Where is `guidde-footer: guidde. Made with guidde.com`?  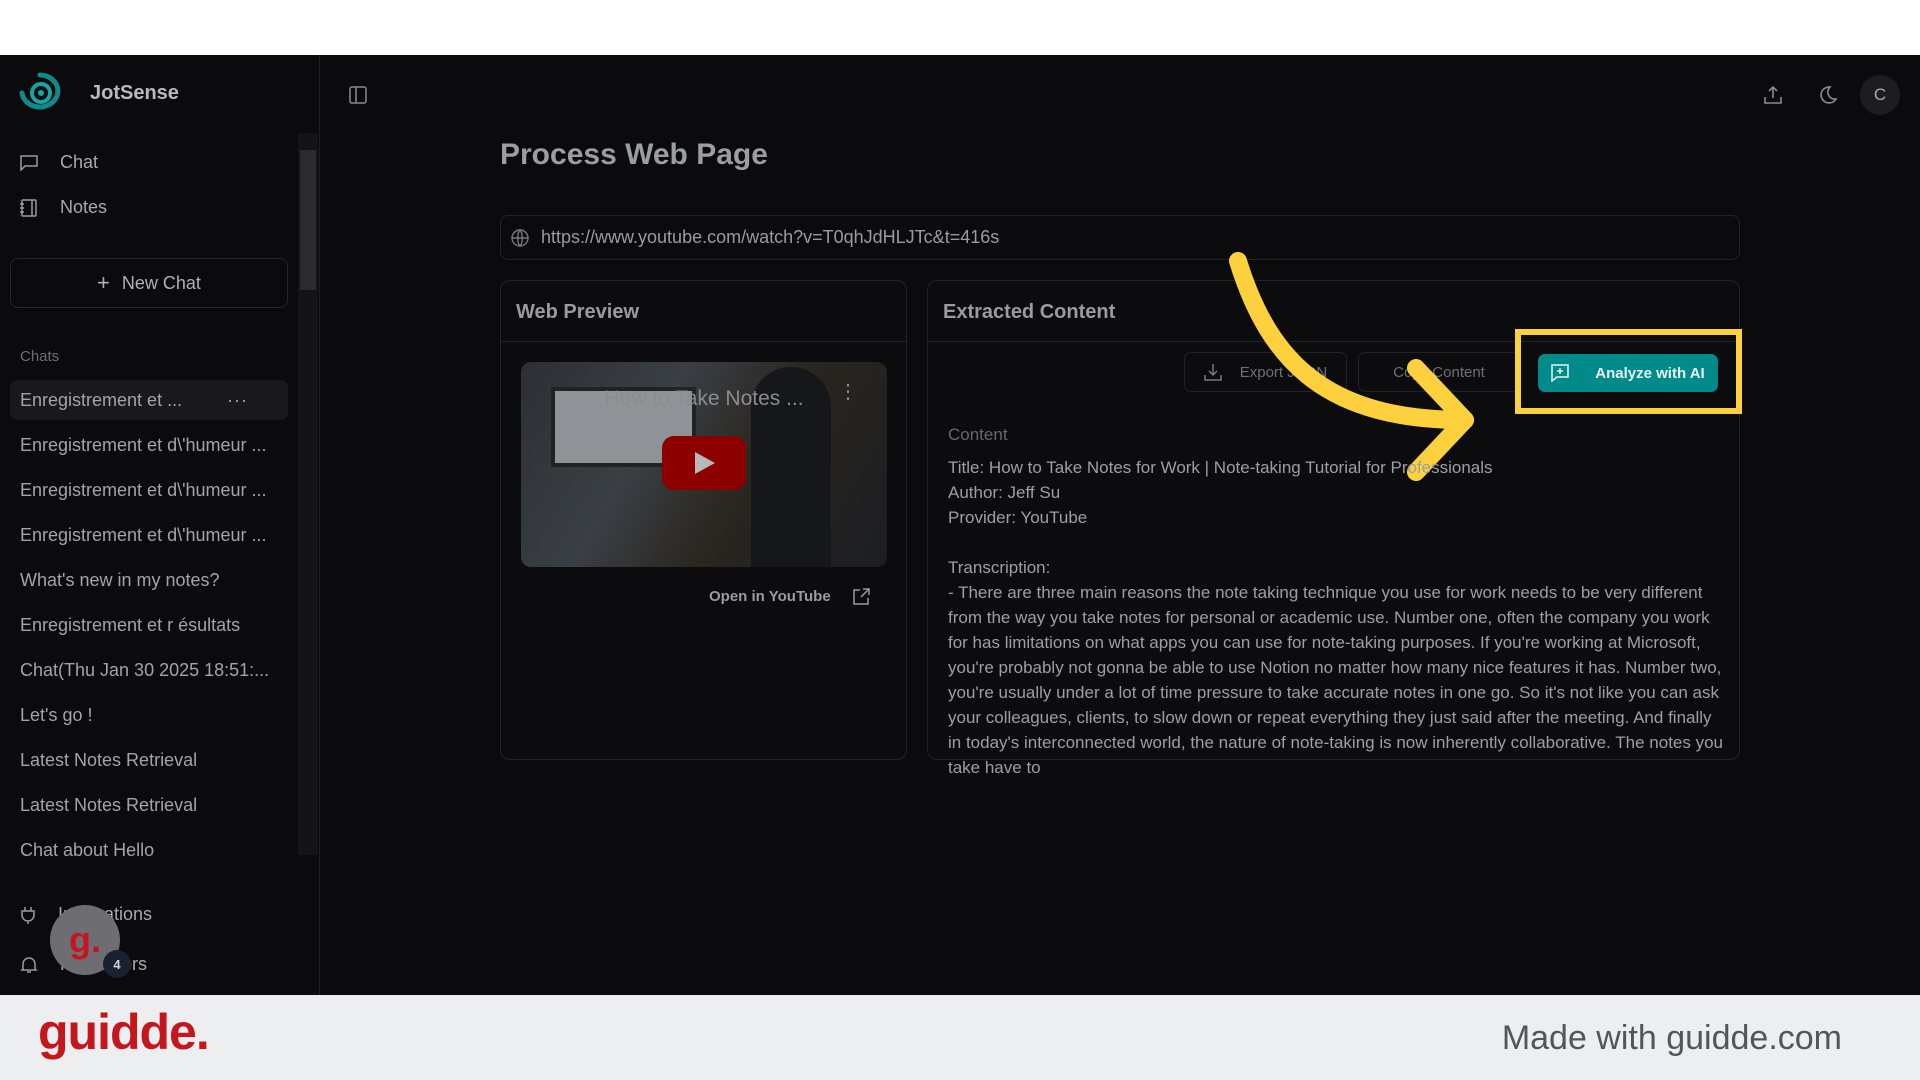 guidde-footer: guidde. Made with guidde.com is located at coordinates (960, 1037).